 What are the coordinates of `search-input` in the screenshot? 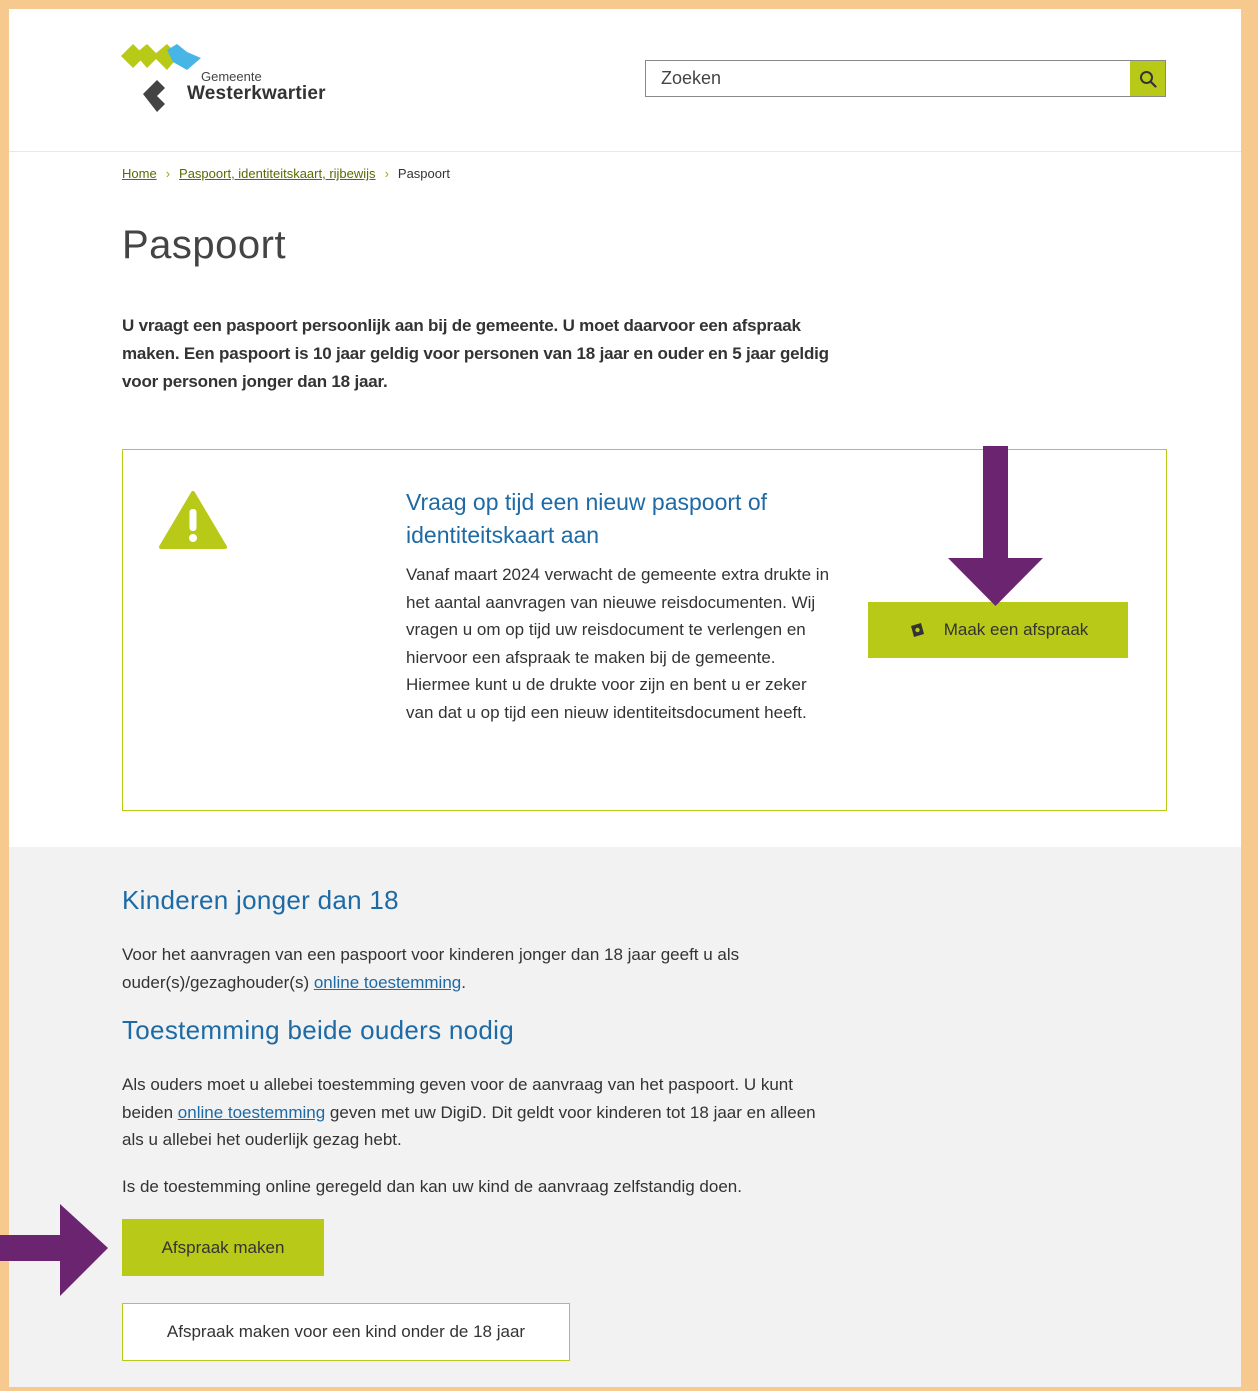 It's located at (888, 78).